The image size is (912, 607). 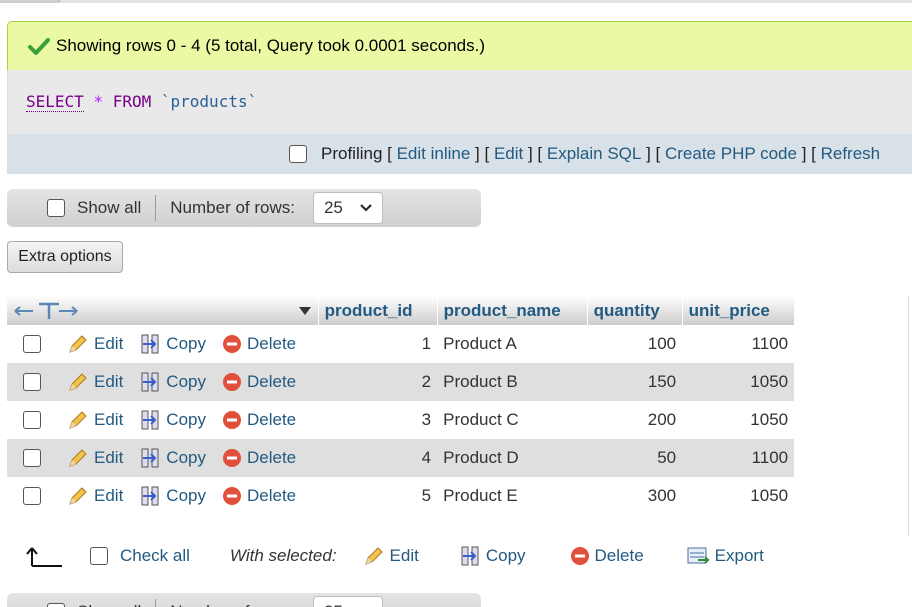 I want to click on edit-link: Edit, so click(x=508, y=154).